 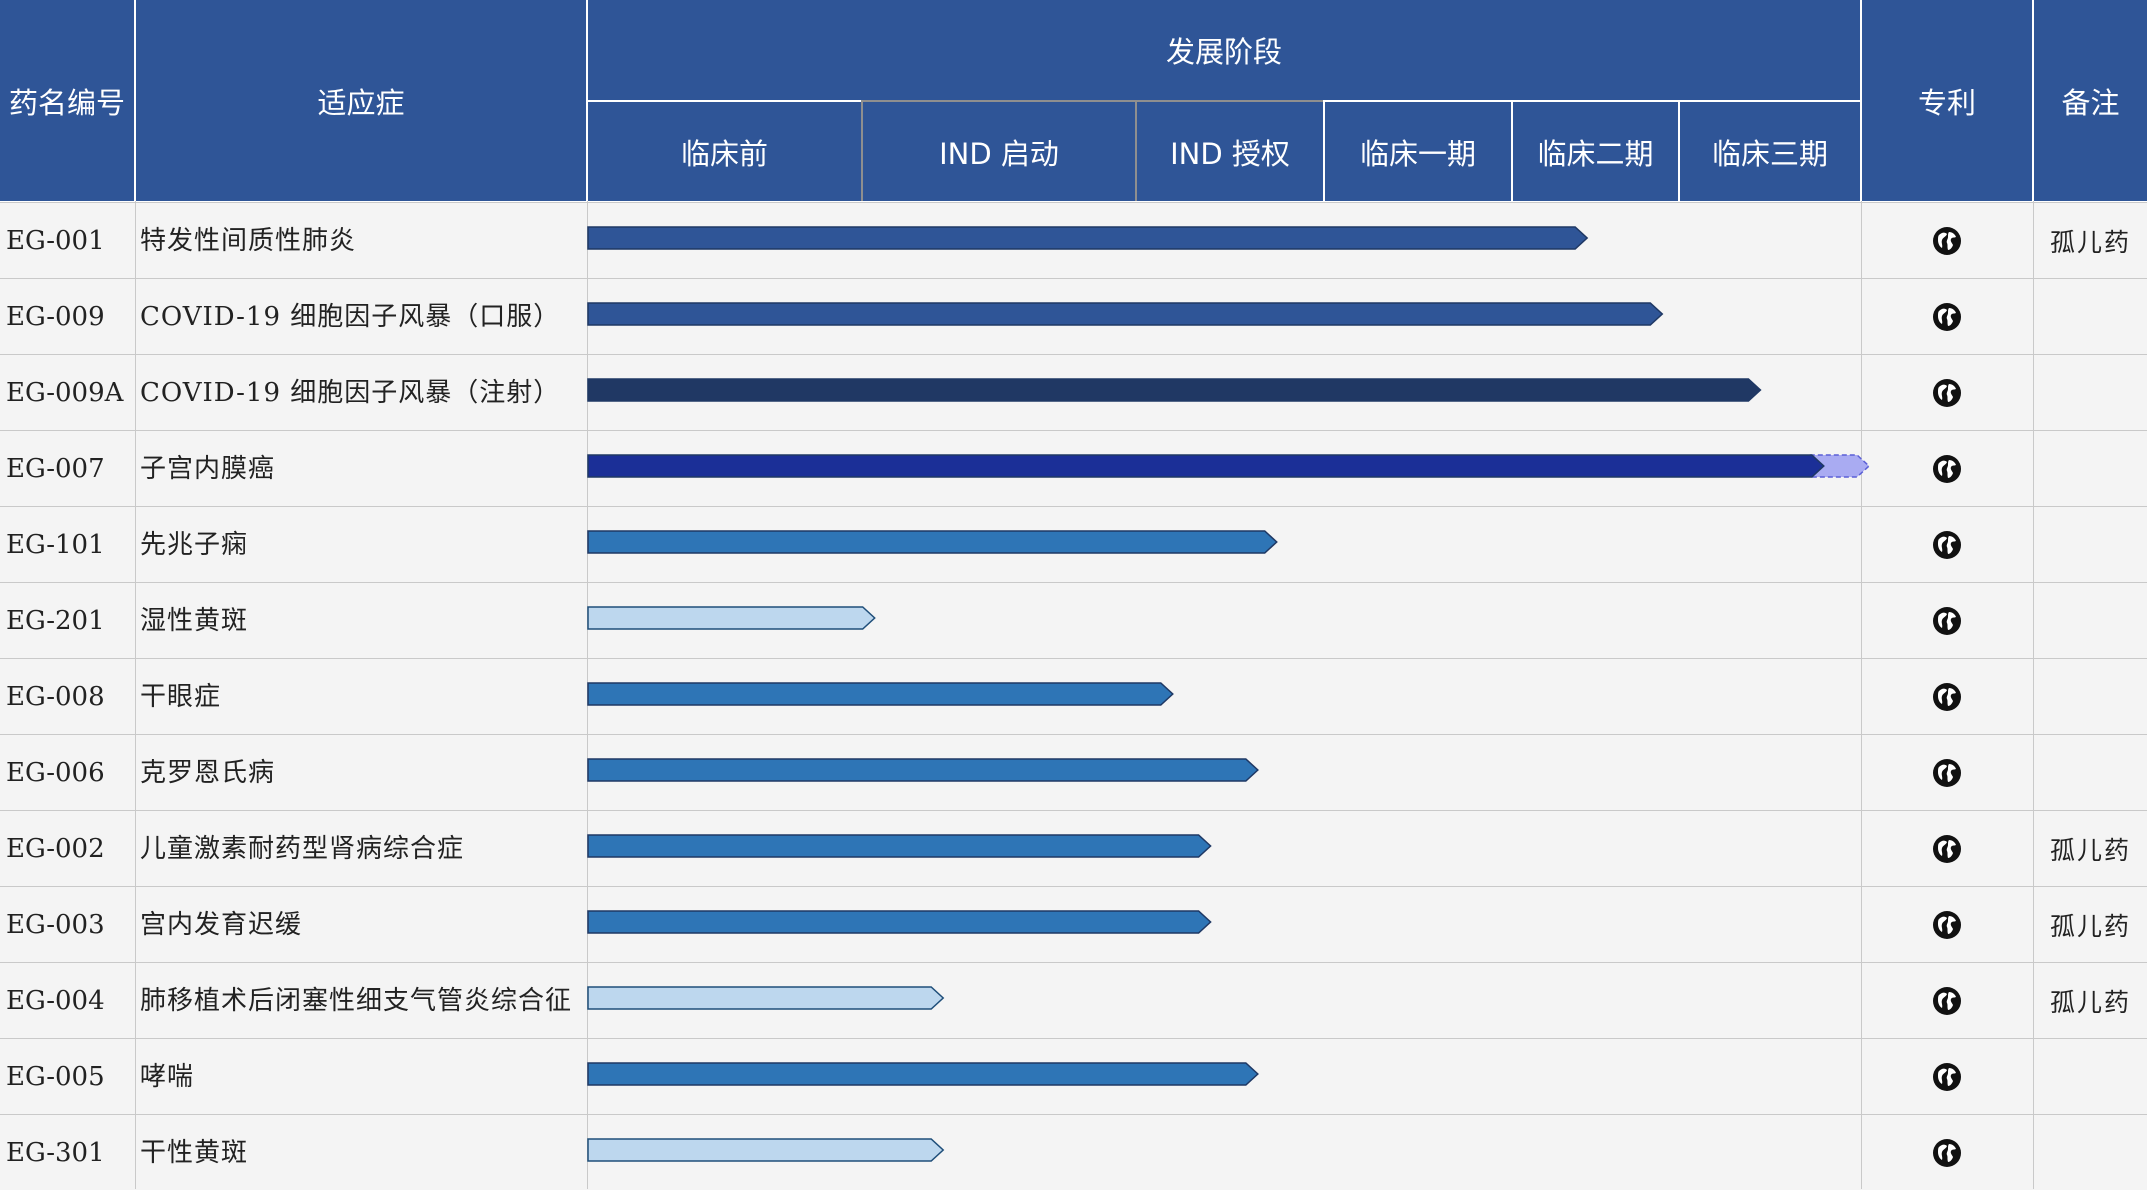 I want to click on drug-code: EG-009A, so click(x=65, y=393).